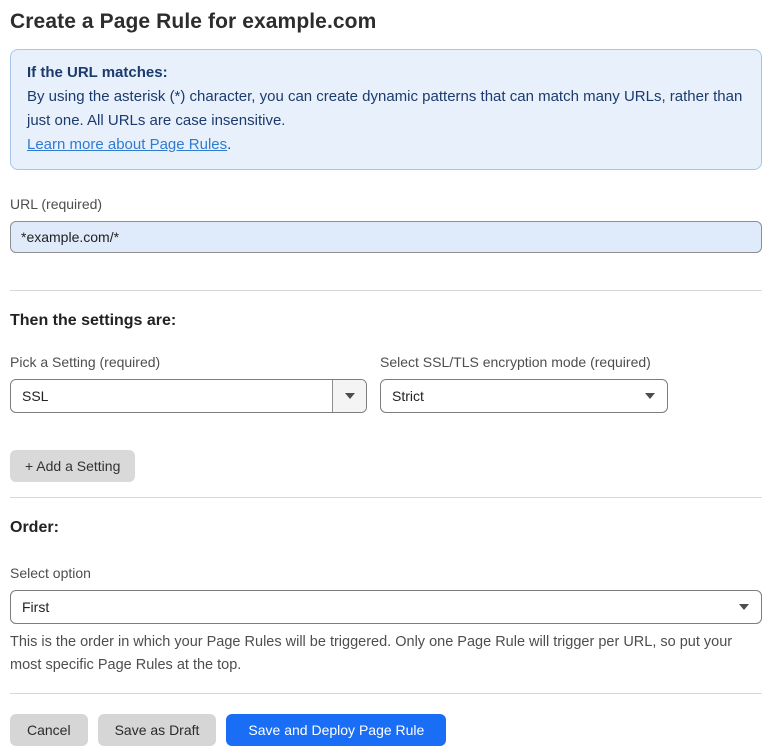 The width and height of the screenshot is (772, 746). Describe the element at coordinates (50, 573) in the screenshot. I see `order-select-label: Select option` at that location.